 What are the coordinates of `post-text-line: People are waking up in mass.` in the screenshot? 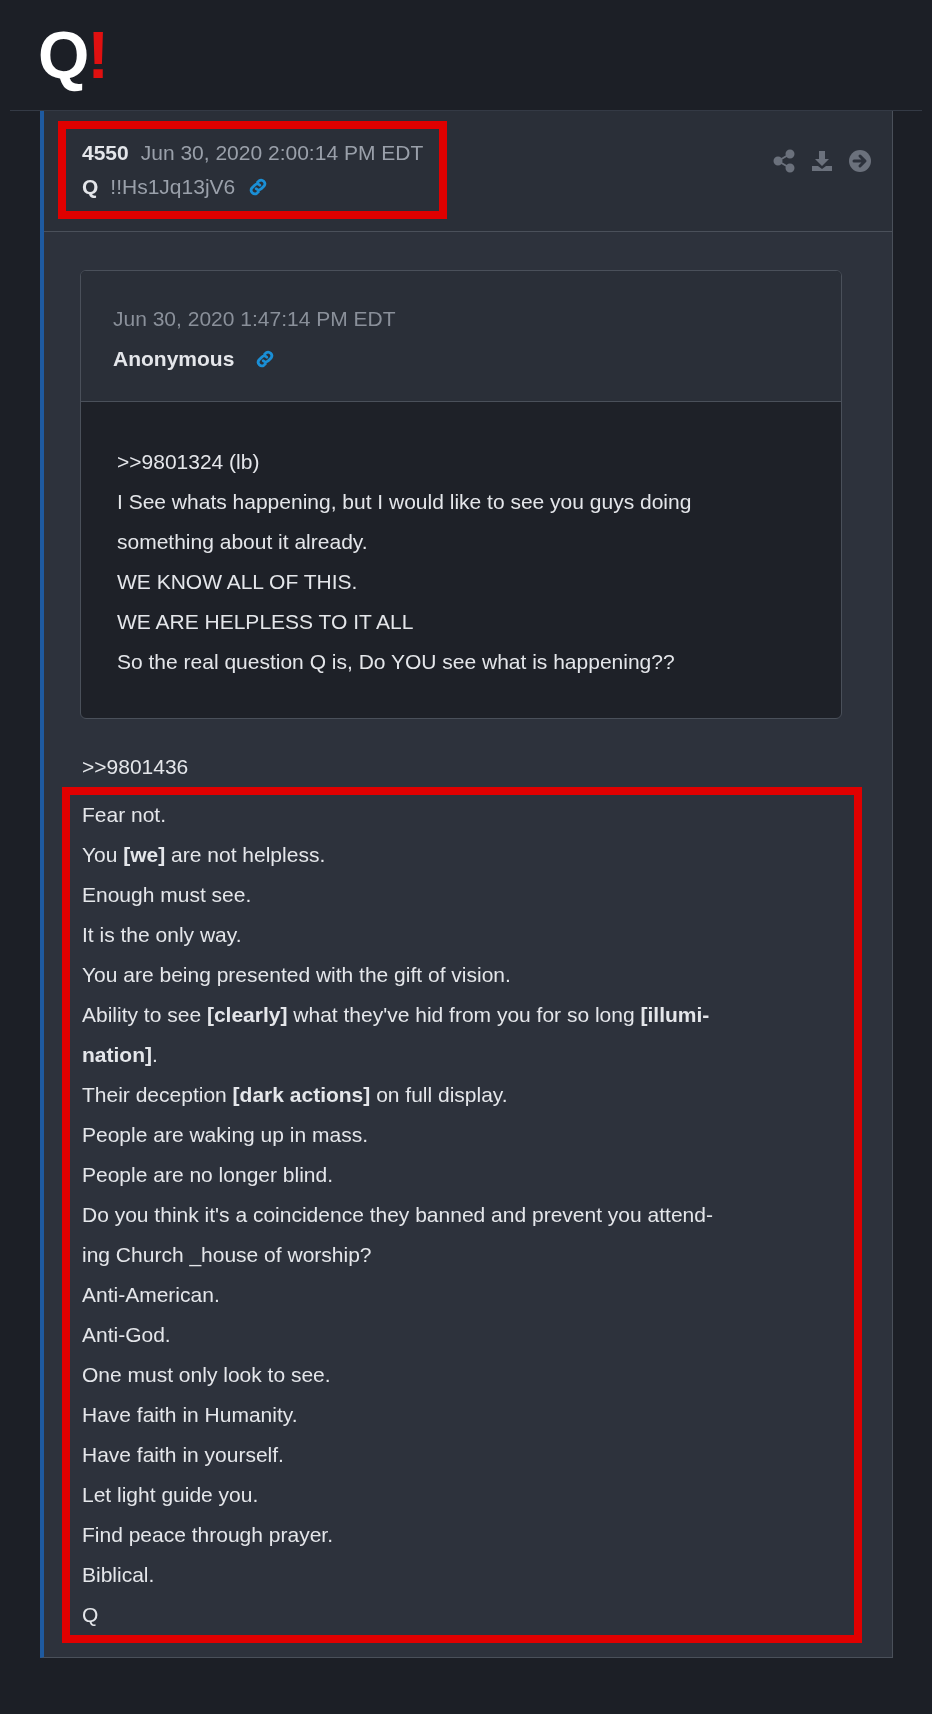 It's located at (225, 1135).